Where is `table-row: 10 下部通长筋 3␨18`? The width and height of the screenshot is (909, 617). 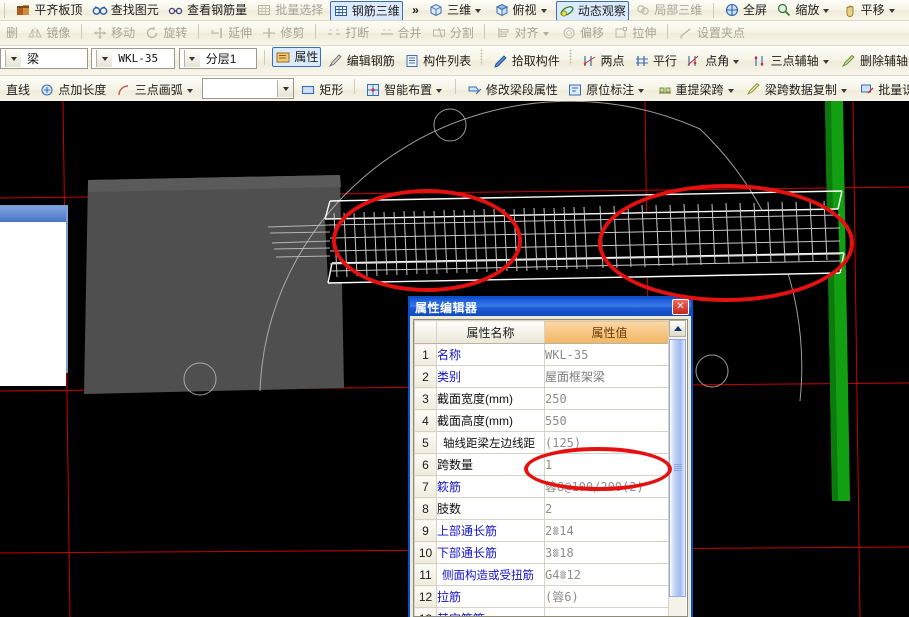 table-row: 10 下部通长筋 3␨18 is located at coordinates (544, 552).